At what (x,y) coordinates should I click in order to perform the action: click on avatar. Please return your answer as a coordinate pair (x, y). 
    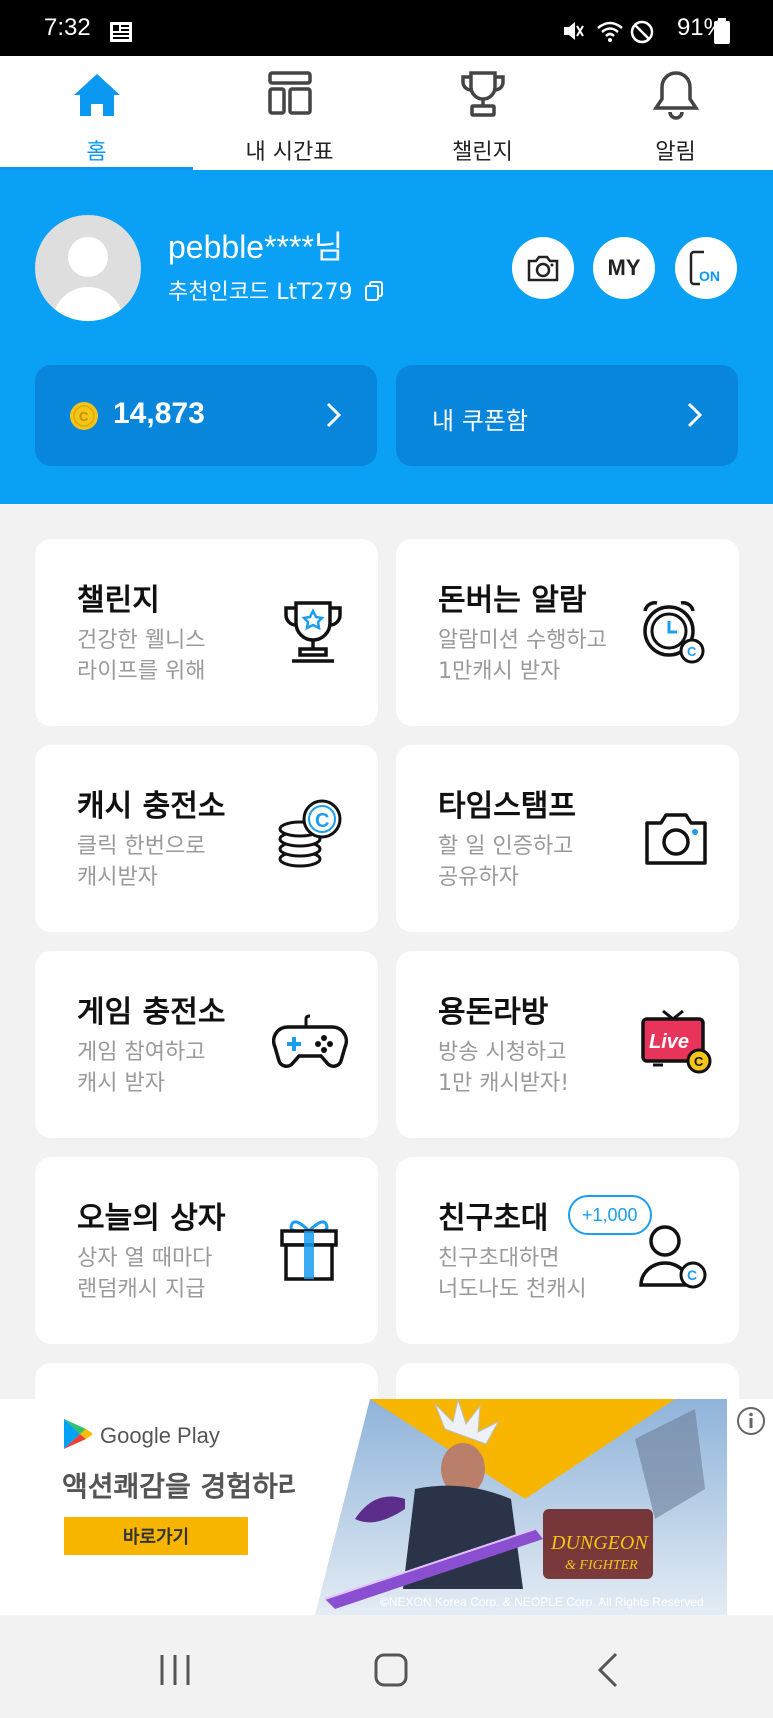
    Looking at the image, I should click on (88, 268).